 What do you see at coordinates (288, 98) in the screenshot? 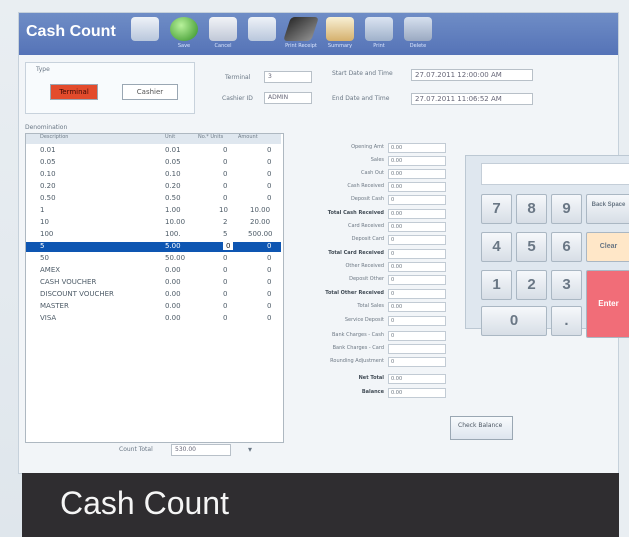
I see `cashier-id-field: ADMIN` at bounding box center [288, 98].